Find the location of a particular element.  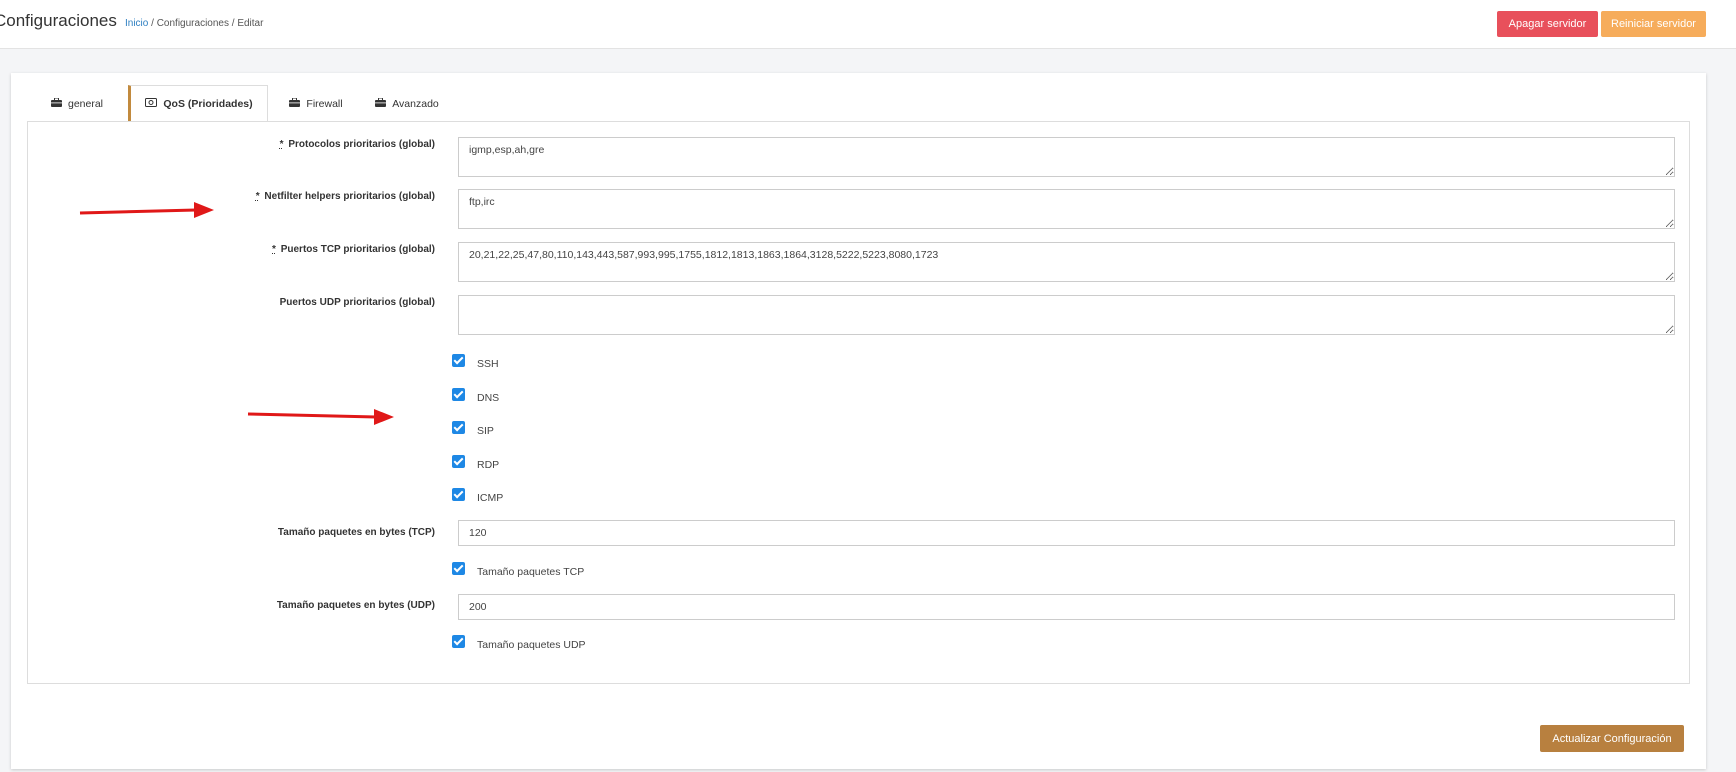

breadcrumb-home-link: Inicio is located at coordinates (136, 23).